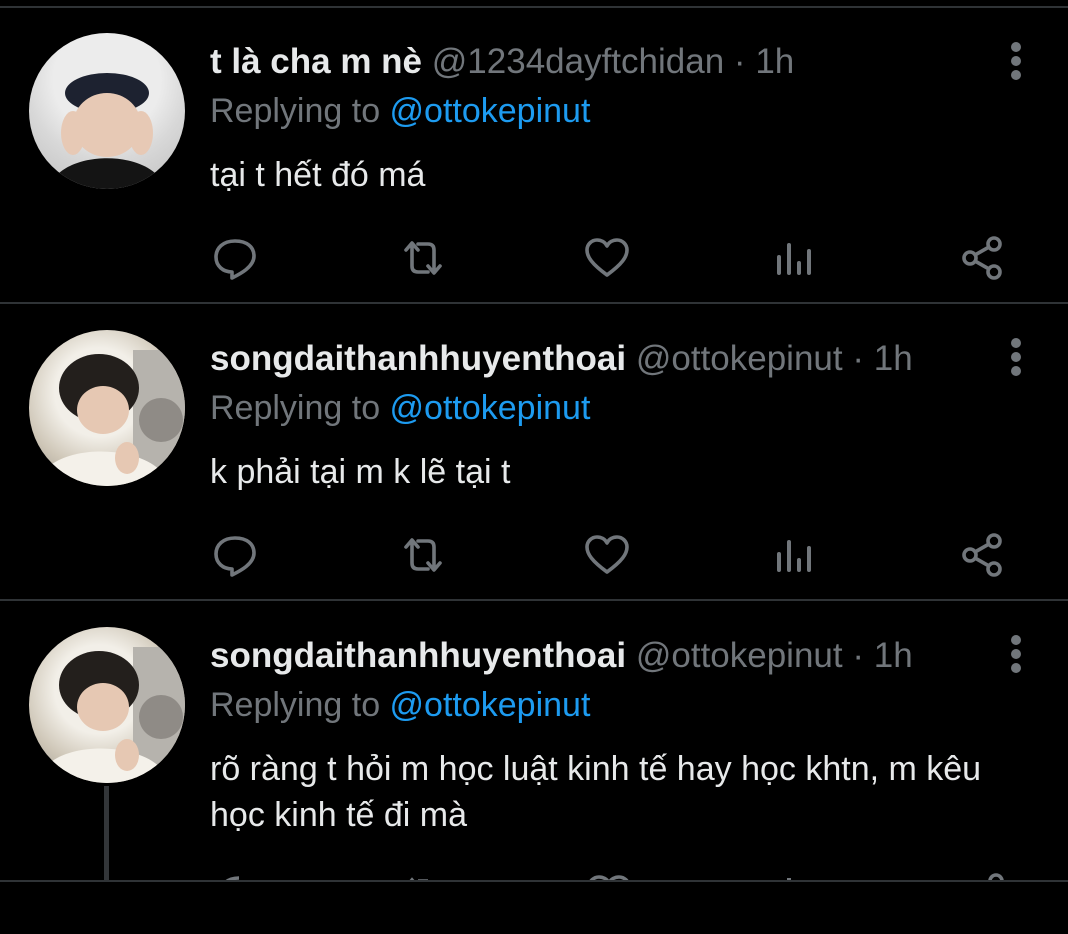 The image size is (1068, 934). I want to click on display-name: t là cha m nè, so click(316, 61).